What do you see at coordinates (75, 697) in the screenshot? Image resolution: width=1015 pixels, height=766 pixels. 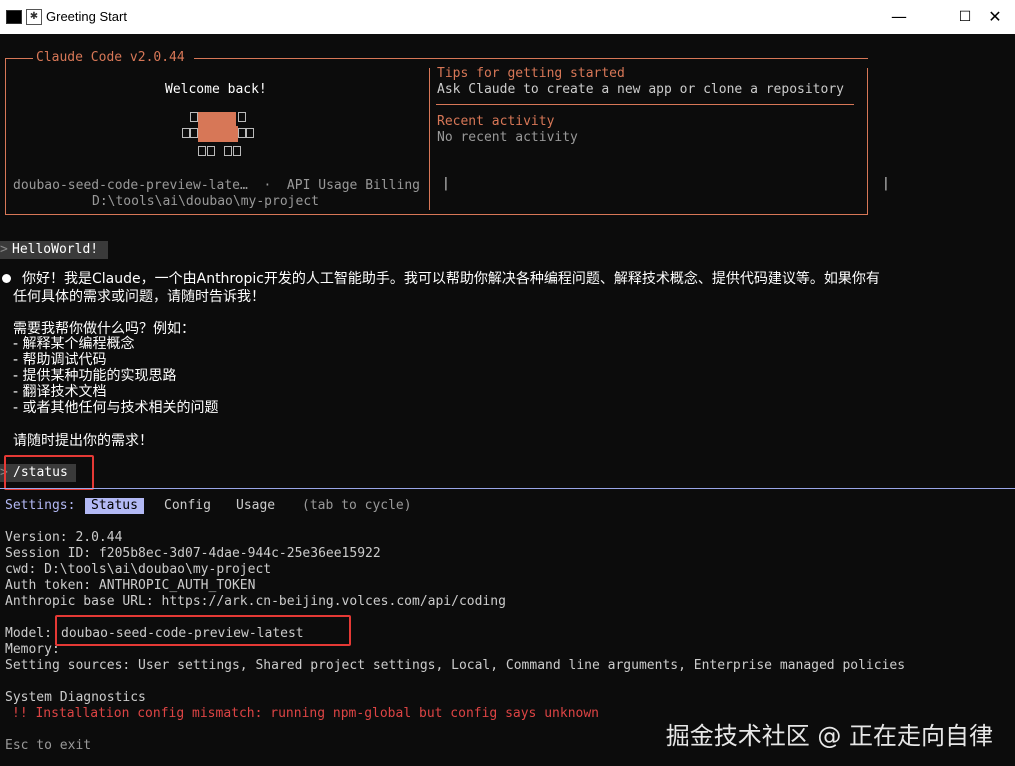 I see `diagnostics-title: System Diagnostics` at bounding box center [75, 697].